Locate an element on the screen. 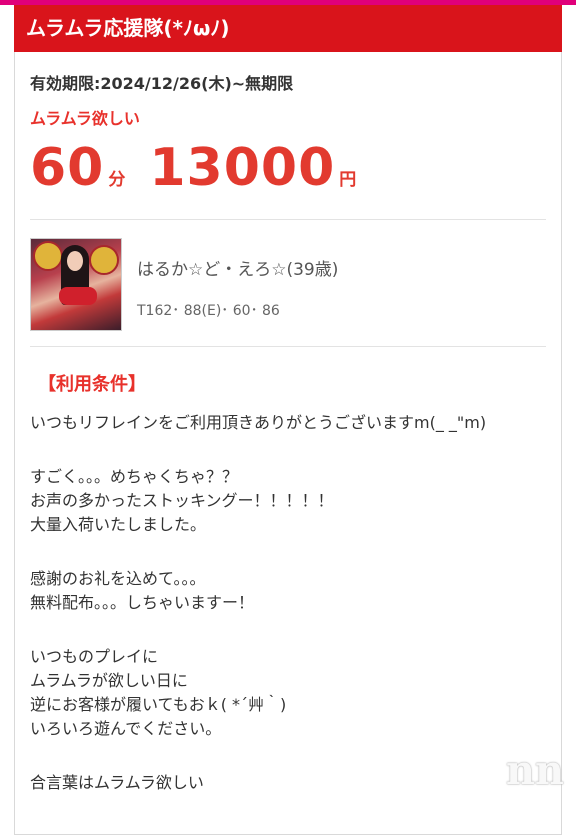 This screenshot has width=576, height=835. price-row: 60分 13000円 is located at coordinates (205, 173).